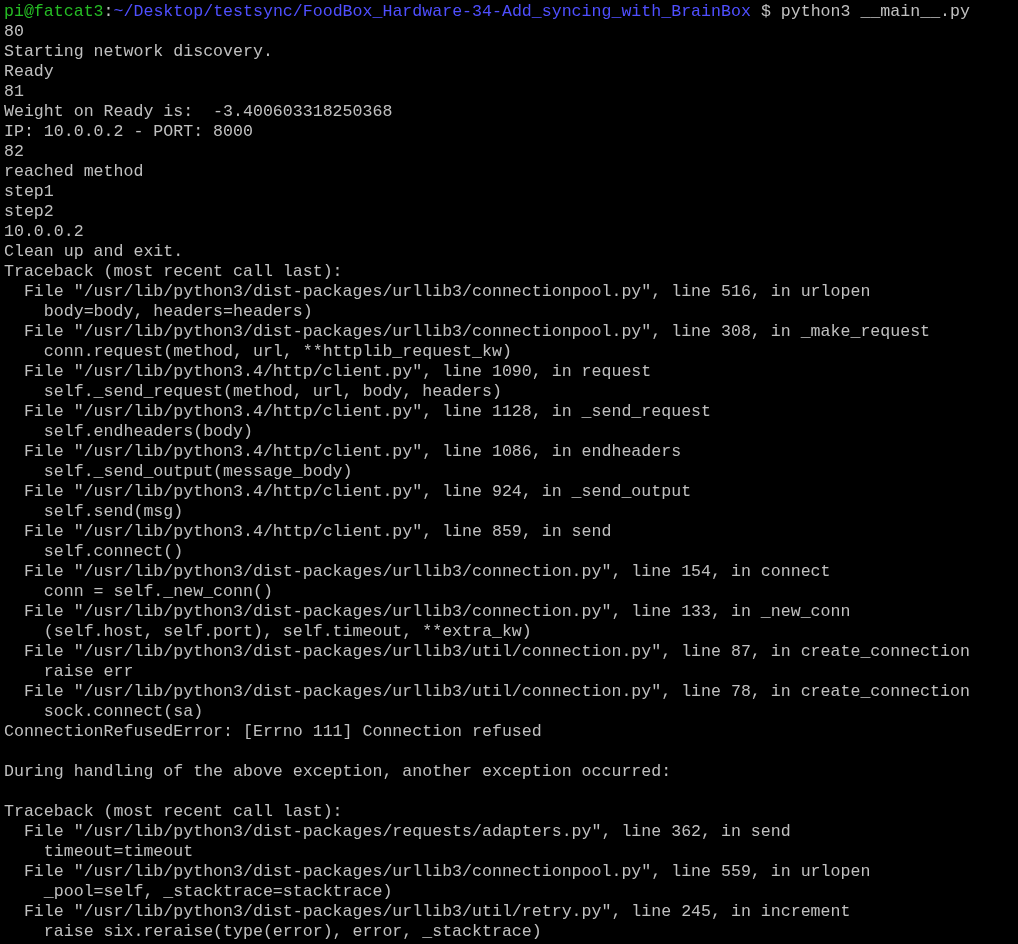  Describe the element at coordinates (446, 872) in the screenshot. I see `output-line: File "/usr/lib/python3/dist-packages/urllib3/connectionpool.py", line 559, in urlopen` at that location.